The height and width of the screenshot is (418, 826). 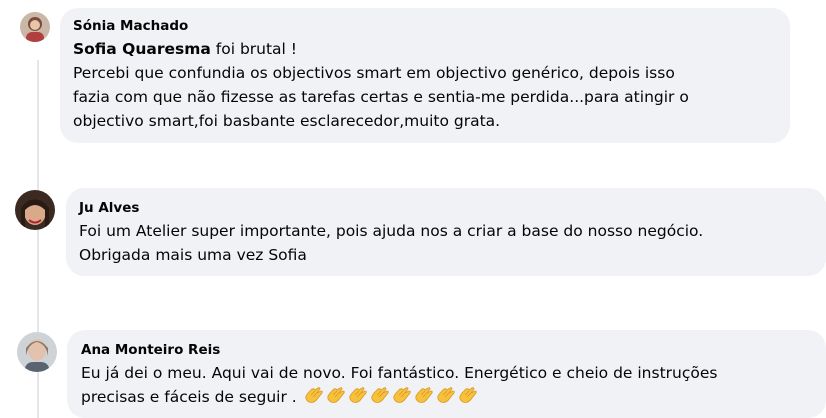 What do you see at coordinates (425, 26) in the screenshot?
I see `comment-author: Sónia Machado` at bounding box center [425, 26].